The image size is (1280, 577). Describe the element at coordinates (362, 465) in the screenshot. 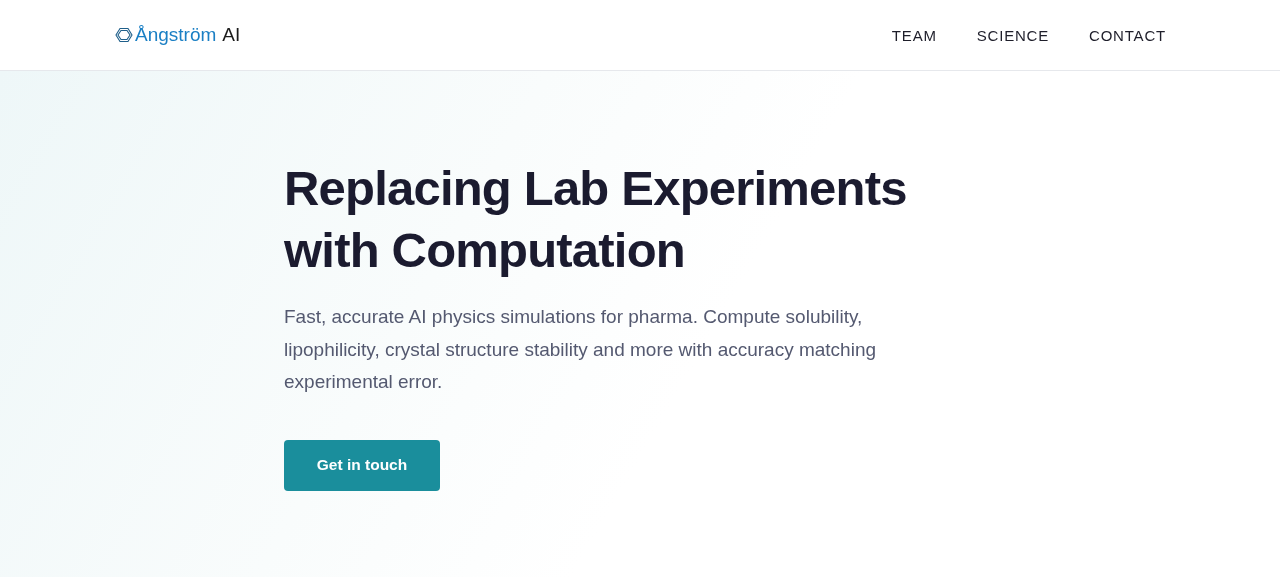

I see `get-in-touch-button: Get in touch` at that location.